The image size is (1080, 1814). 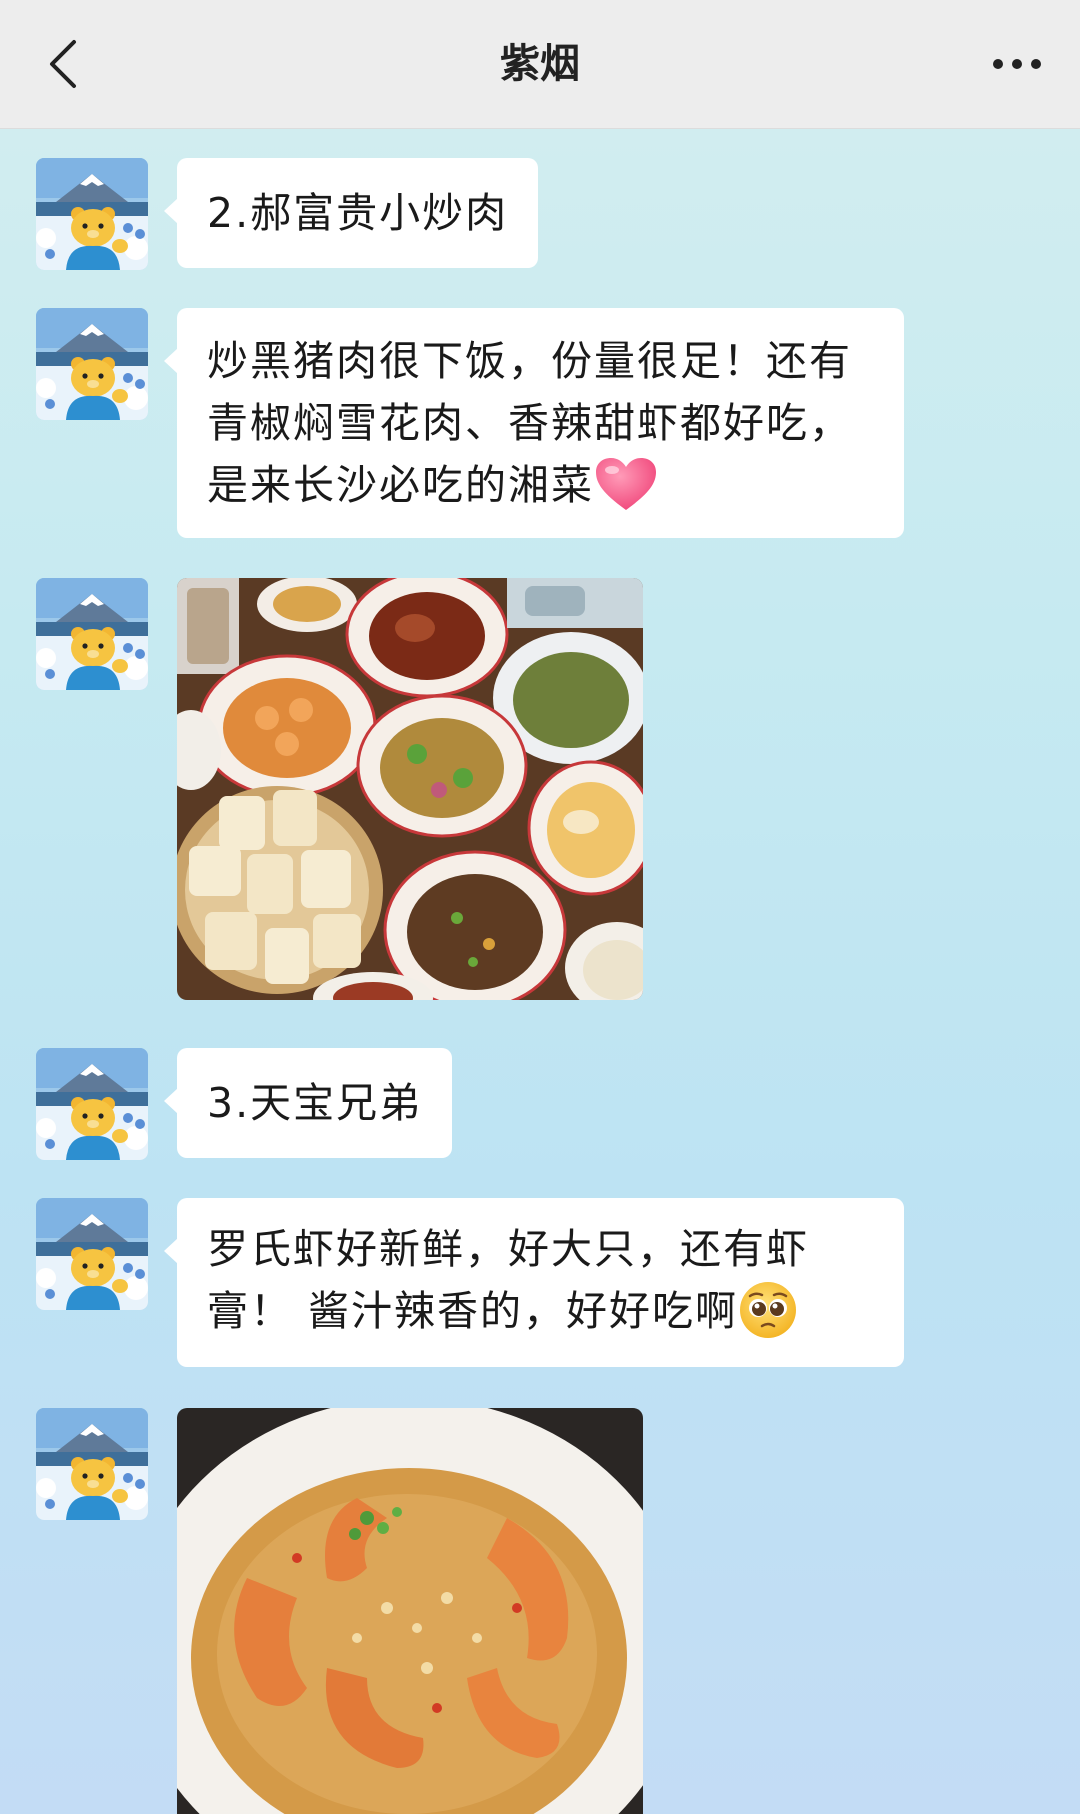 I want to click on message-text: 罗氏虾好新鲜，好大只，还有虾膏！ 酱汁辣香的，好好吃啊, so click(x=508, y=1280).